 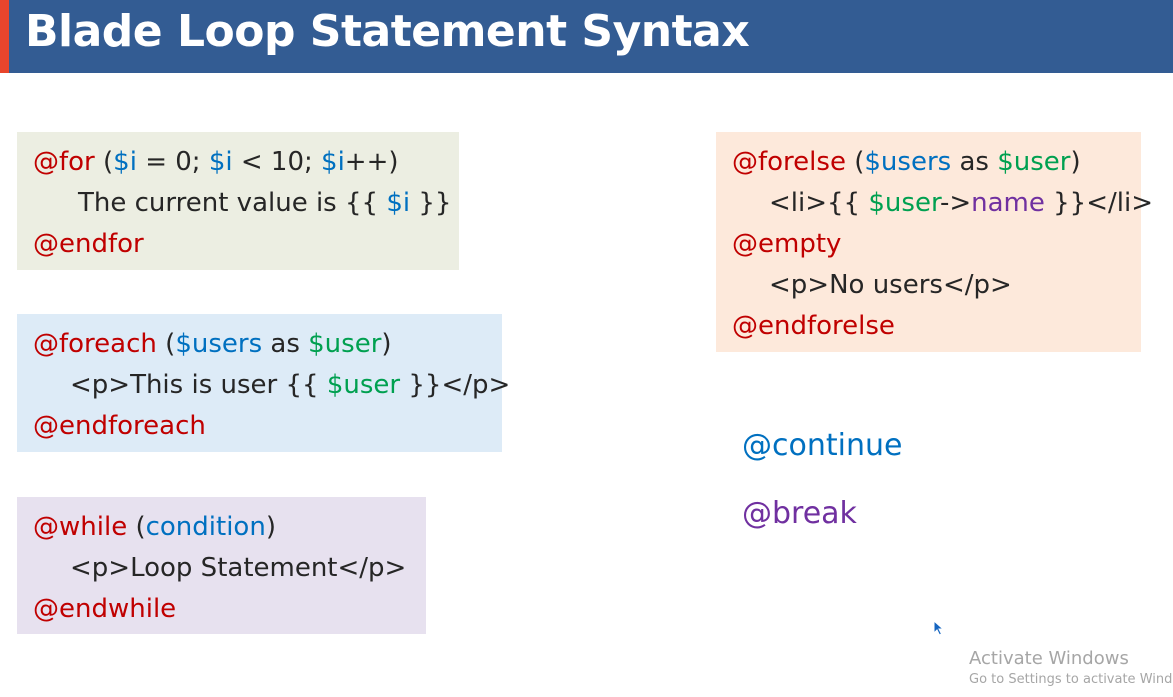 What do you see at coordinates (80, 527) in the screenshot?
I see `while-keyword: @while` at bounding box center [80, 527].